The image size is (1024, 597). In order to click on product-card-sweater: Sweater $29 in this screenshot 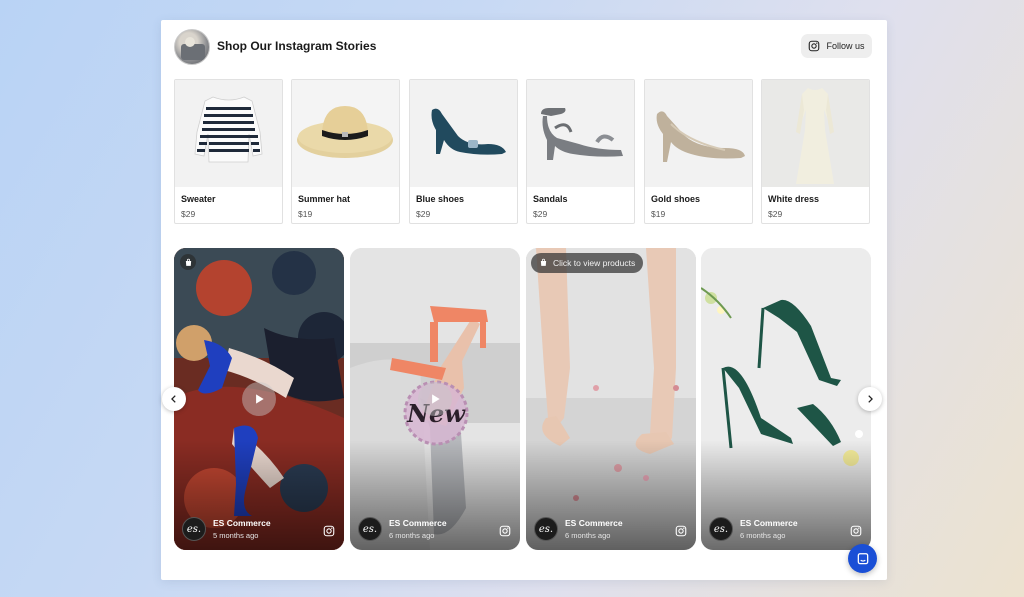, I will do `click(228, 151)`.